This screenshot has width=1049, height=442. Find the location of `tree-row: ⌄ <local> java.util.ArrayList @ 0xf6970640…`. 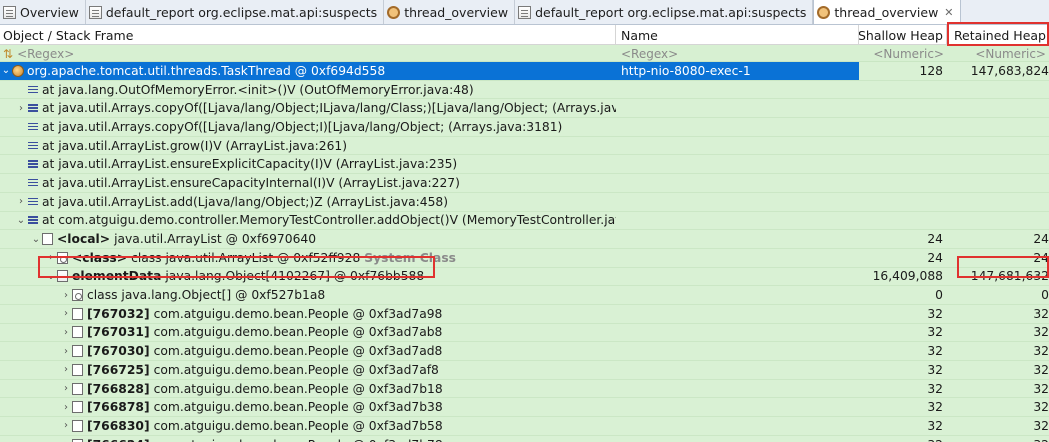

tree-row: ⌄ <local> java.util.ArrayList @ 0xf6970640… is located at coordinates (524, 239).